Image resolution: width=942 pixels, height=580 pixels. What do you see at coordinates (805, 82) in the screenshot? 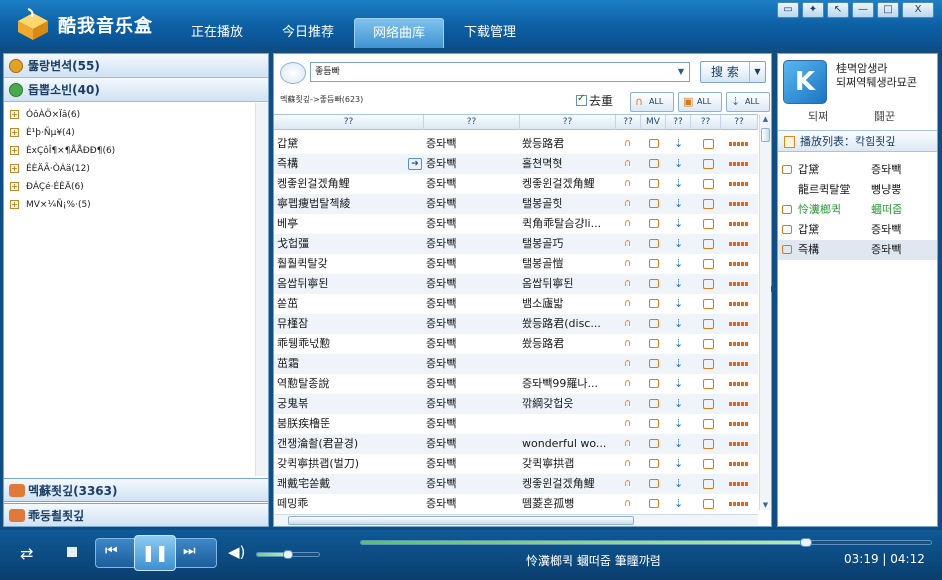
I see `avatar: K` at bounding box center [805, 82].